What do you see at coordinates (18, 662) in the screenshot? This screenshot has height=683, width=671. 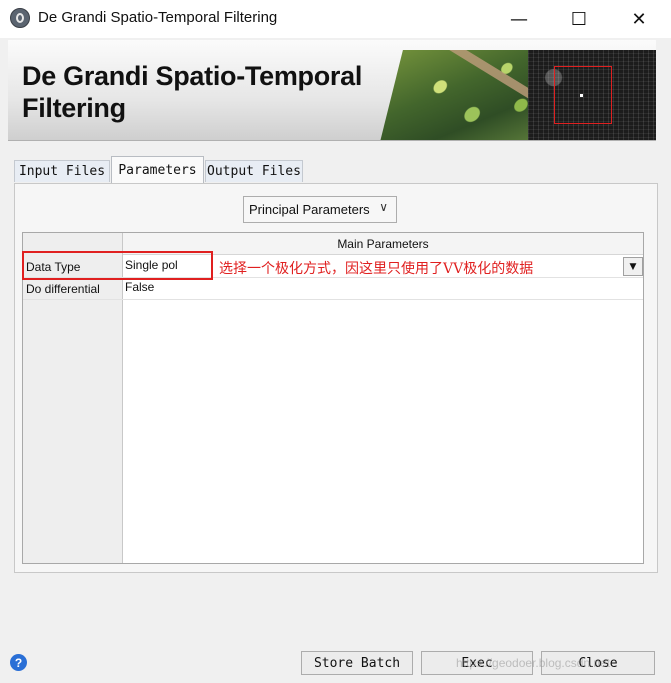 I see `help-icon: ?` at bounding box center [18, 662].